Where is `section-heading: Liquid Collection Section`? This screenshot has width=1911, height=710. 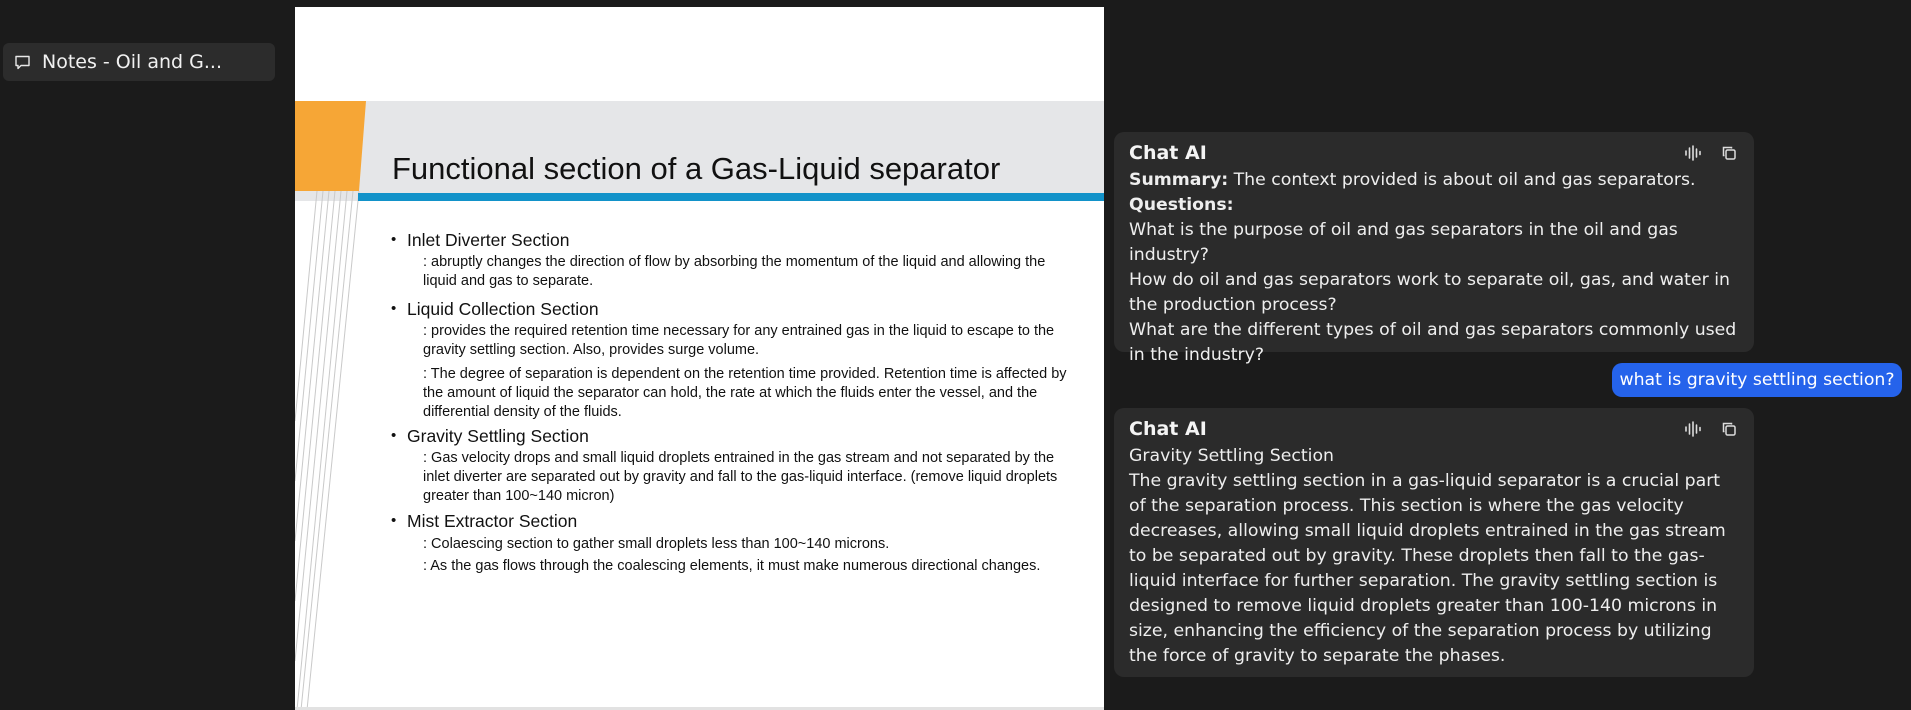
section-heading: Liquid Collection Section is located at coordinates (731, 309).